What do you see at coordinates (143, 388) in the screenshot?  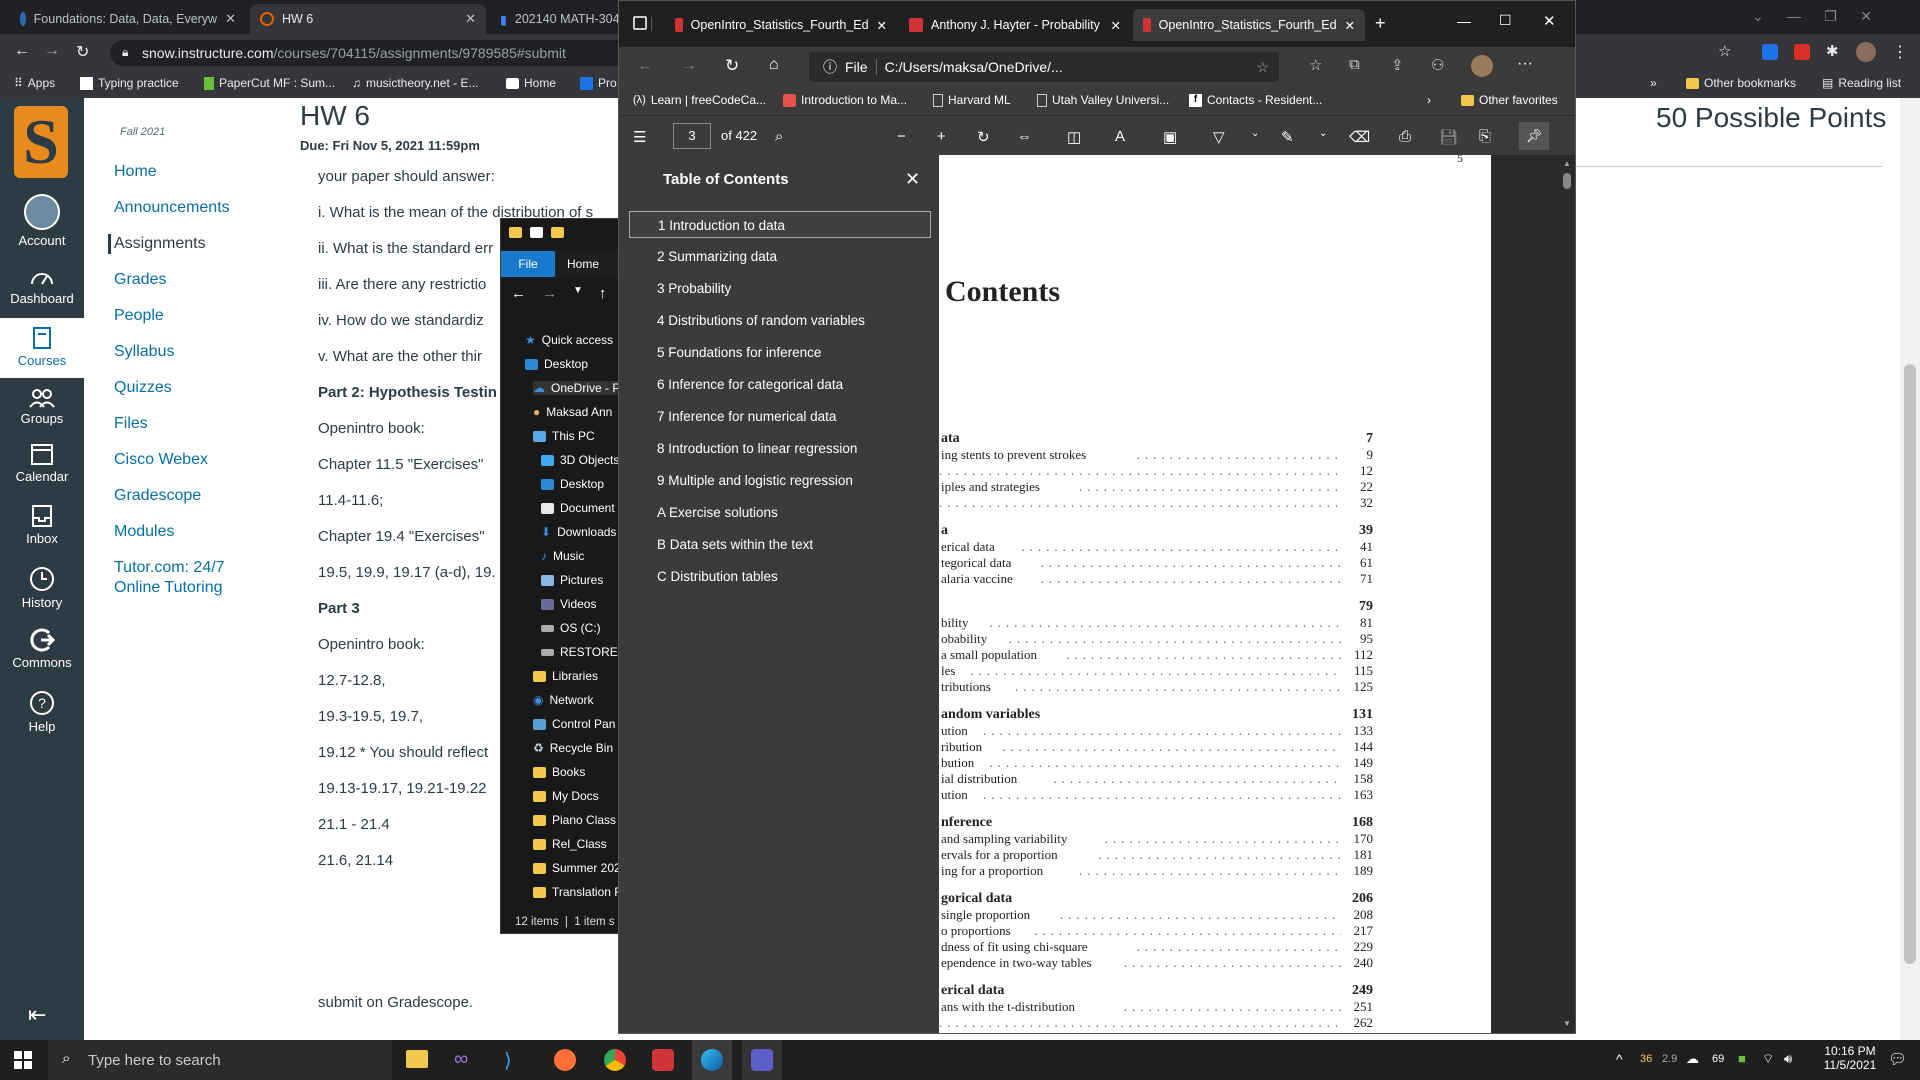 I see `course-nav-quizzes: Quizzes` at bounding box center [143, 388].